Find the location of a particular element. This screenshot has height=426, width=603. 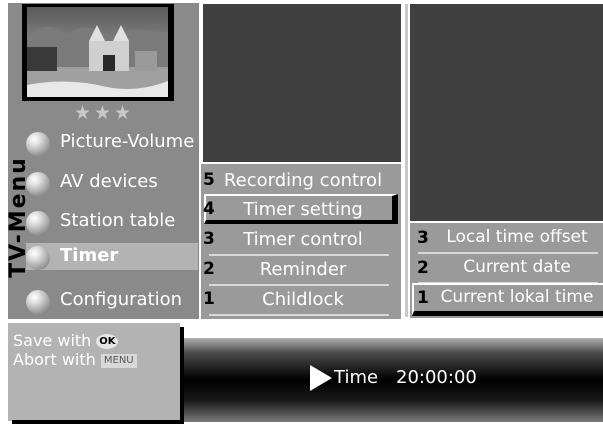

panel-divider is located at coordinates (406, 160).